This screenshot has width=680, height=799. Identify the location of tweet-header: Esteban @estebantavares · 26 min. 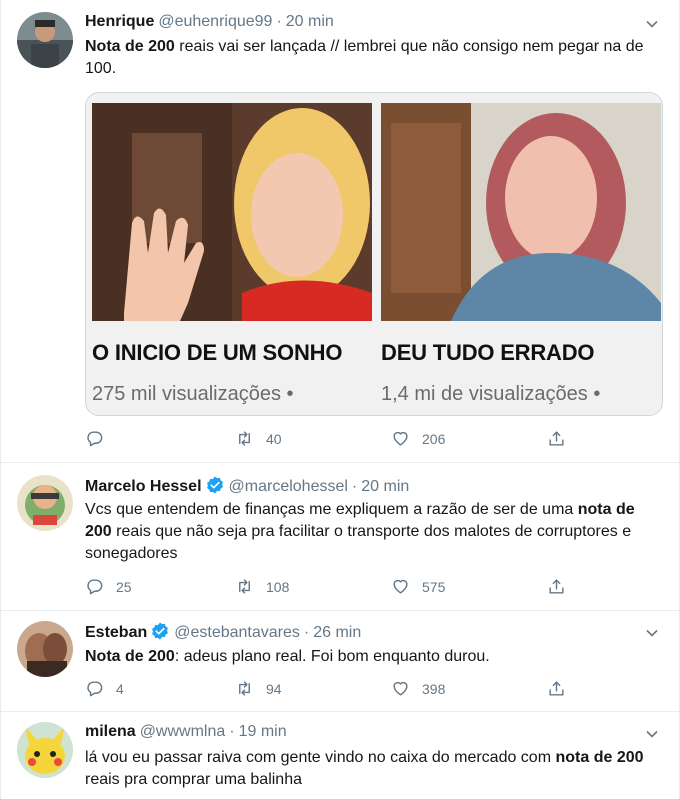
(223, 632).